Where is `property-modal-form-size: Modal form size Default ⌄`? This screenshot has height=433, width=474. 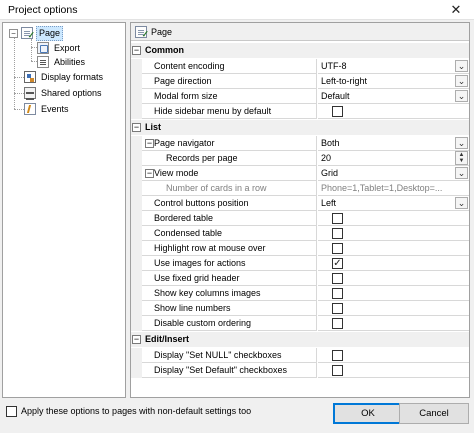 property-modal-form-size: Modal form size Default ⌄ is located at coordinates (300, 96).